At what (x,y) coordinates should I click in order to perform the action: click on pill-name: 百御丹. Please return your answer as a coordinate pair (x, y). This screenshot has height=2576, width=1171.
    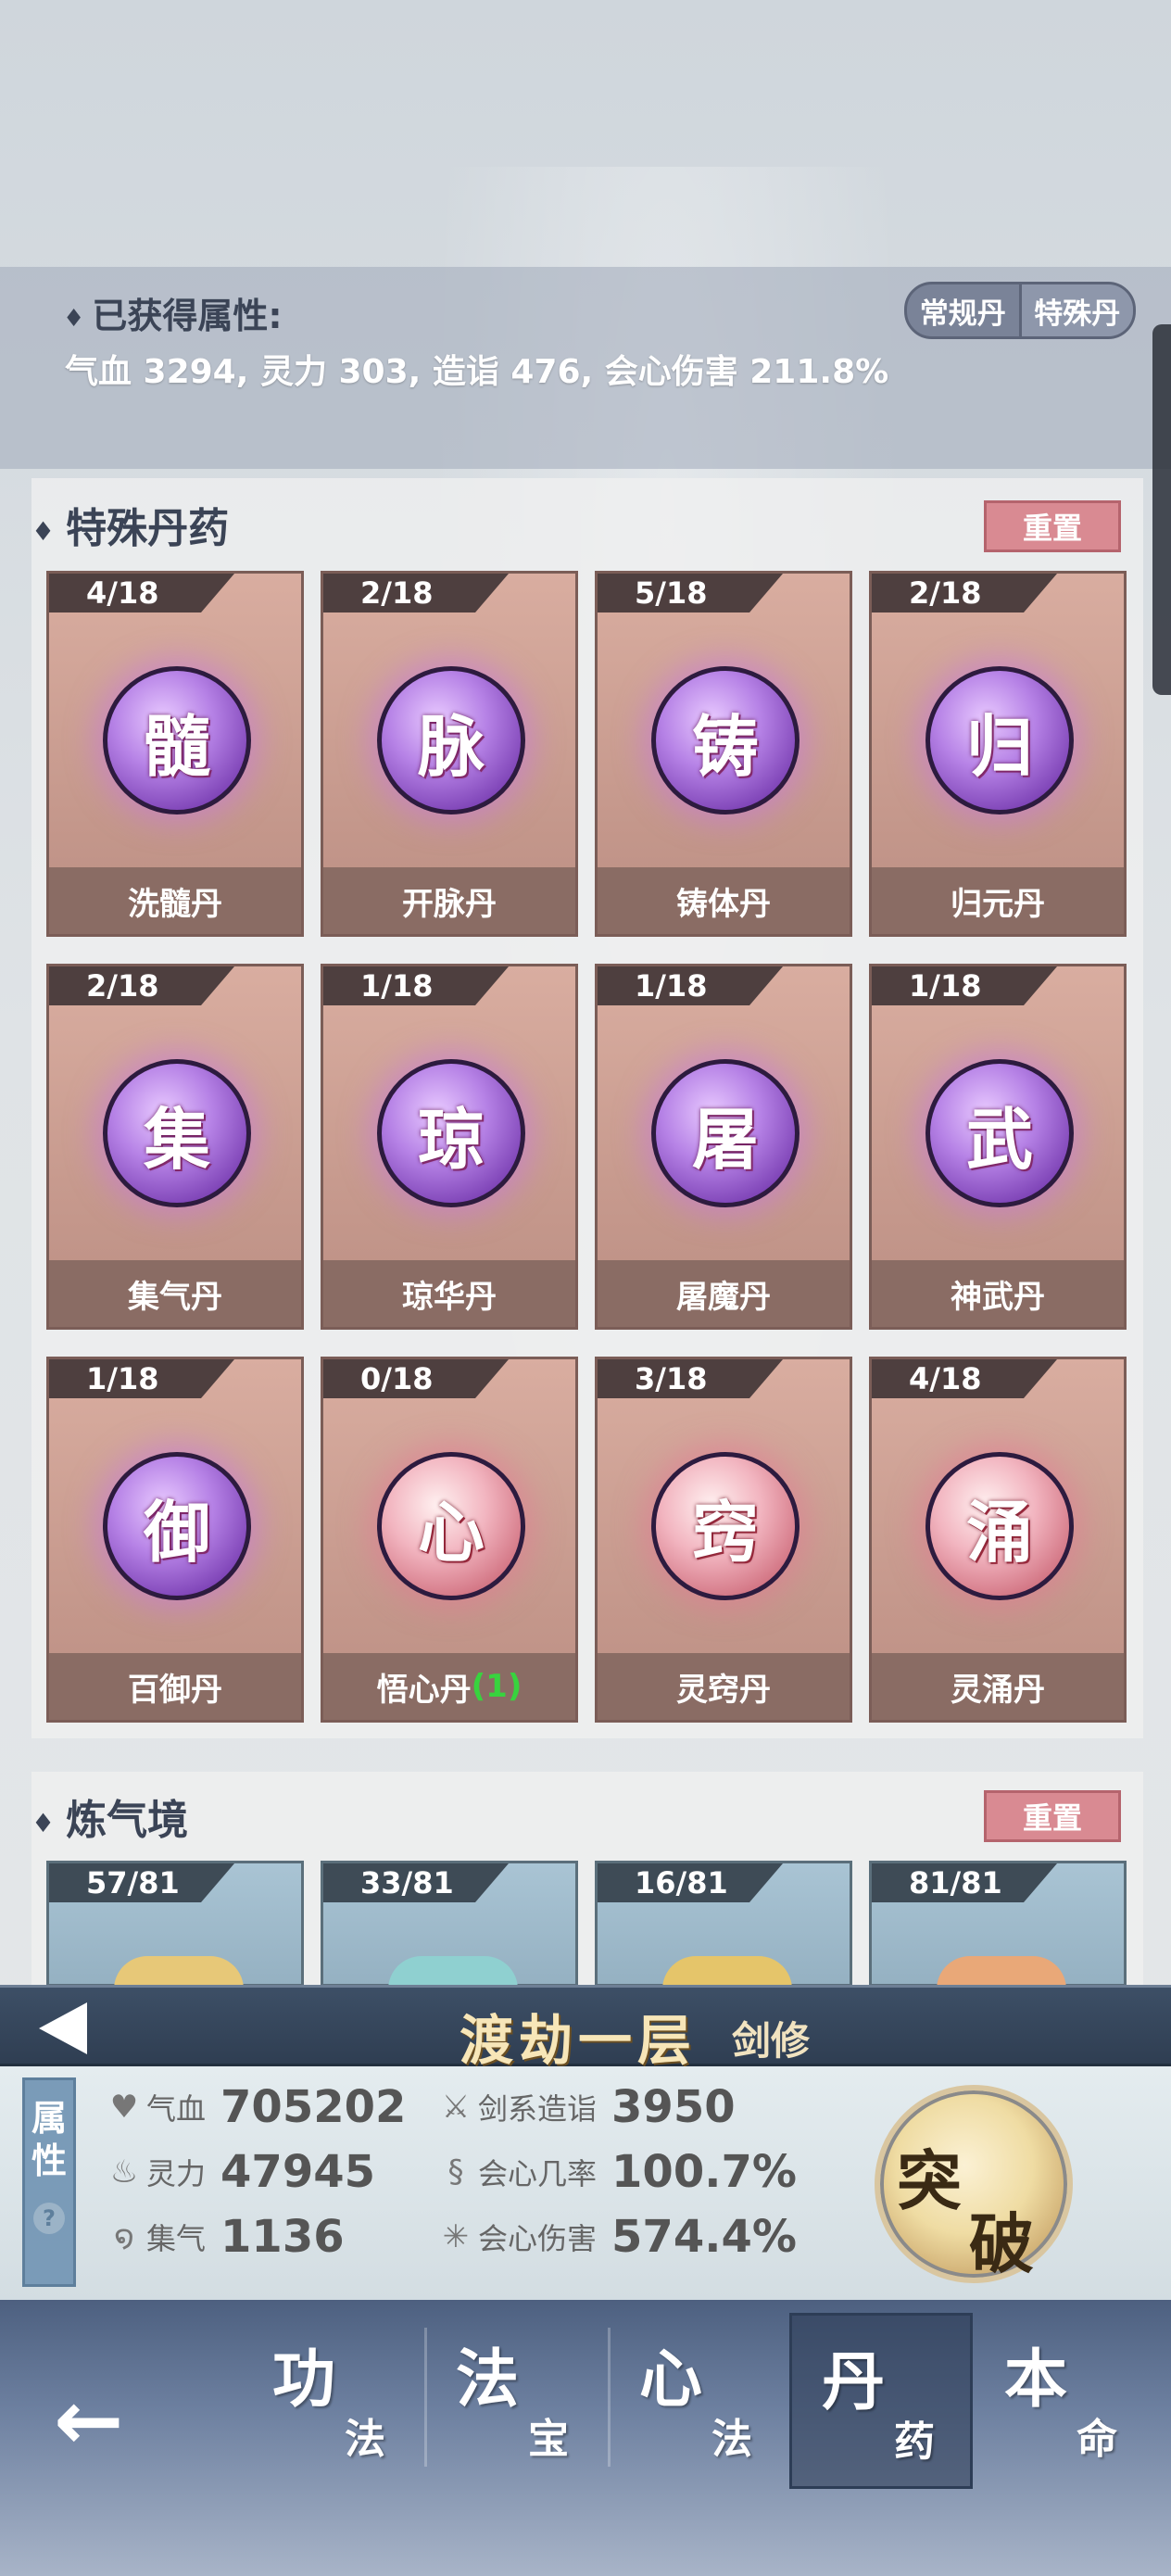
    Looking at the image, I should click on (175, 1690).